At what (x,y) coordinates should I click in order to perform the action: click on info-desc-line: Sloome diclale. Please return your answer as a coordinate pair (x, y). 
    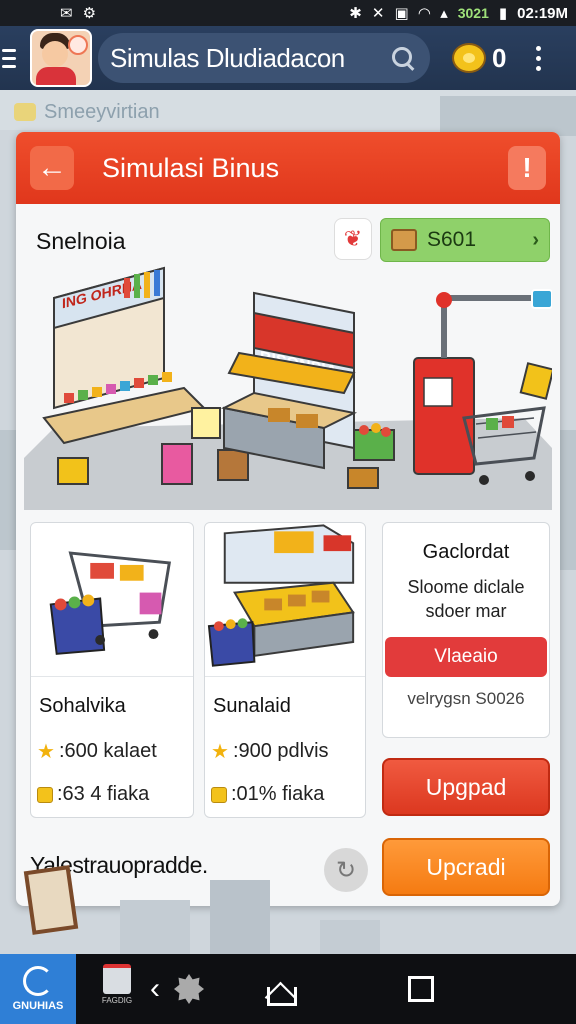
    Looking at the image, I should click on (466, 587).